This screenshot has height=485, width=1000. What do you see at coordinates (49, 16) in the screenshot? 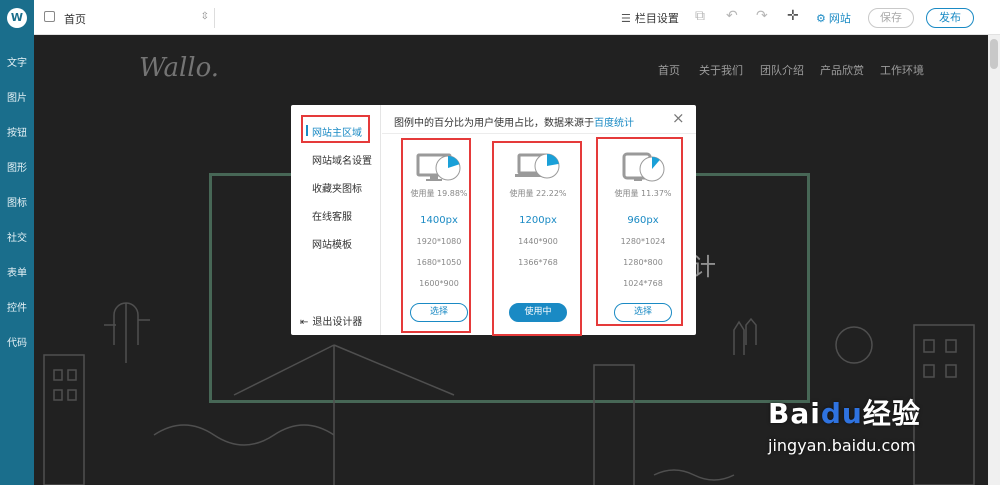
I see `page-icon` at bounding box center [49, 16].